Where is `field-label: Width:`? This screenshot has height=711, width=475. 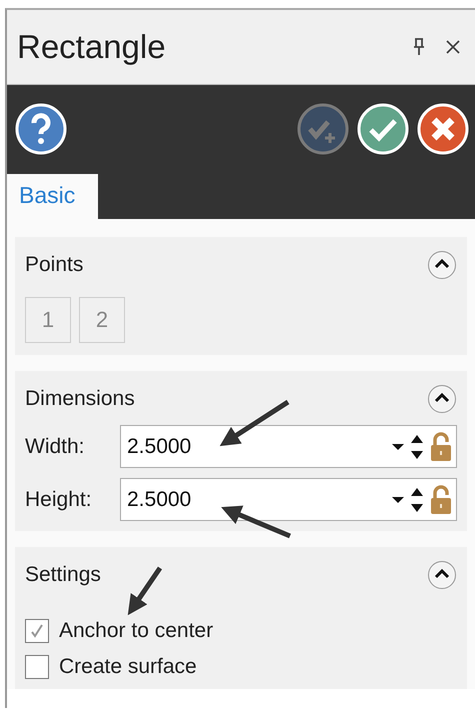 field-label: Width: is located at coordinates (55, 446).